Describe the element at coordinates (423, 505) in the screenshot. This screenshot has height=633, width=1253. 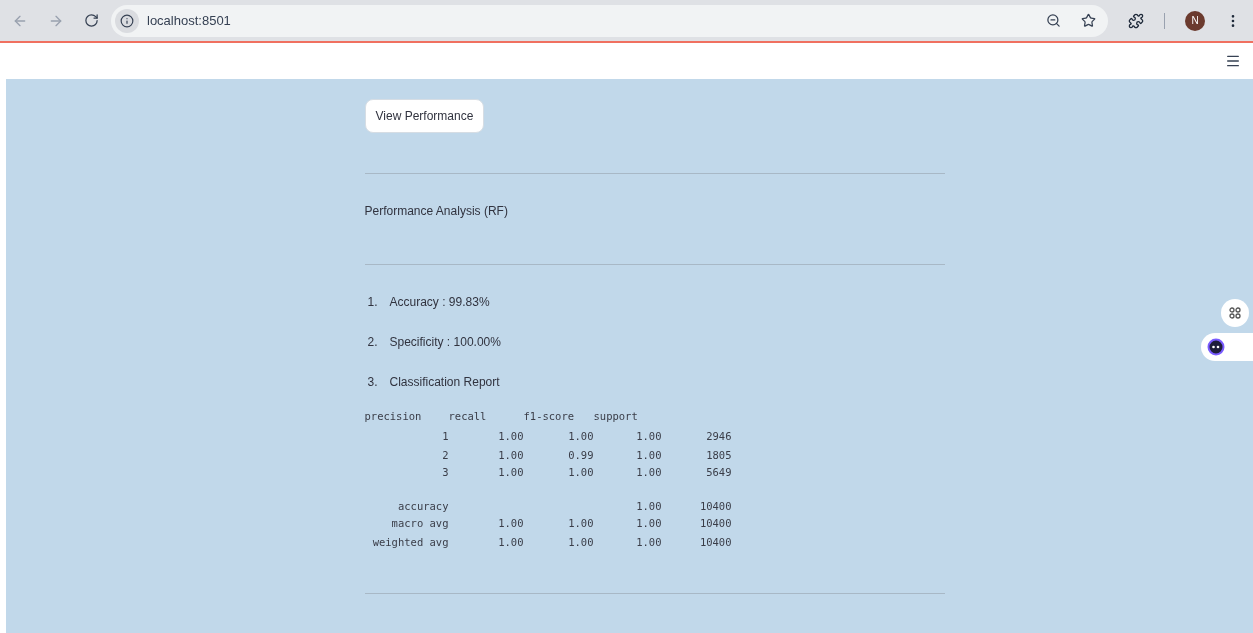
I see `report-label: accuracy` at that location.